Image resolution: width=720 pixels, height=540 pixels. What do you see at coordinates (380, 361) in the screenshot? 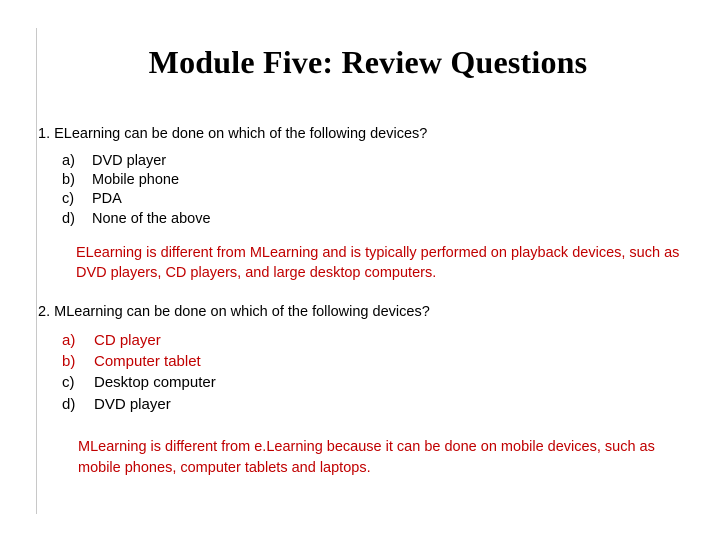
I see `list-item: b) Computer tablet` at bounding box center [380, 361].